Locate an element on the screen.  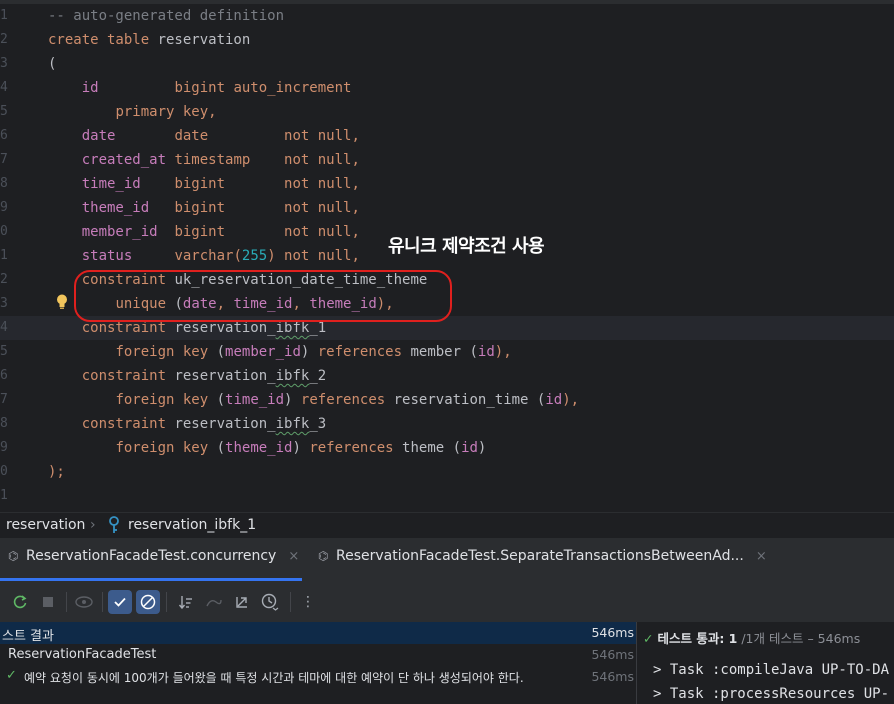
code-text: member_id bigint not null, is located at coordinates (204, 232).